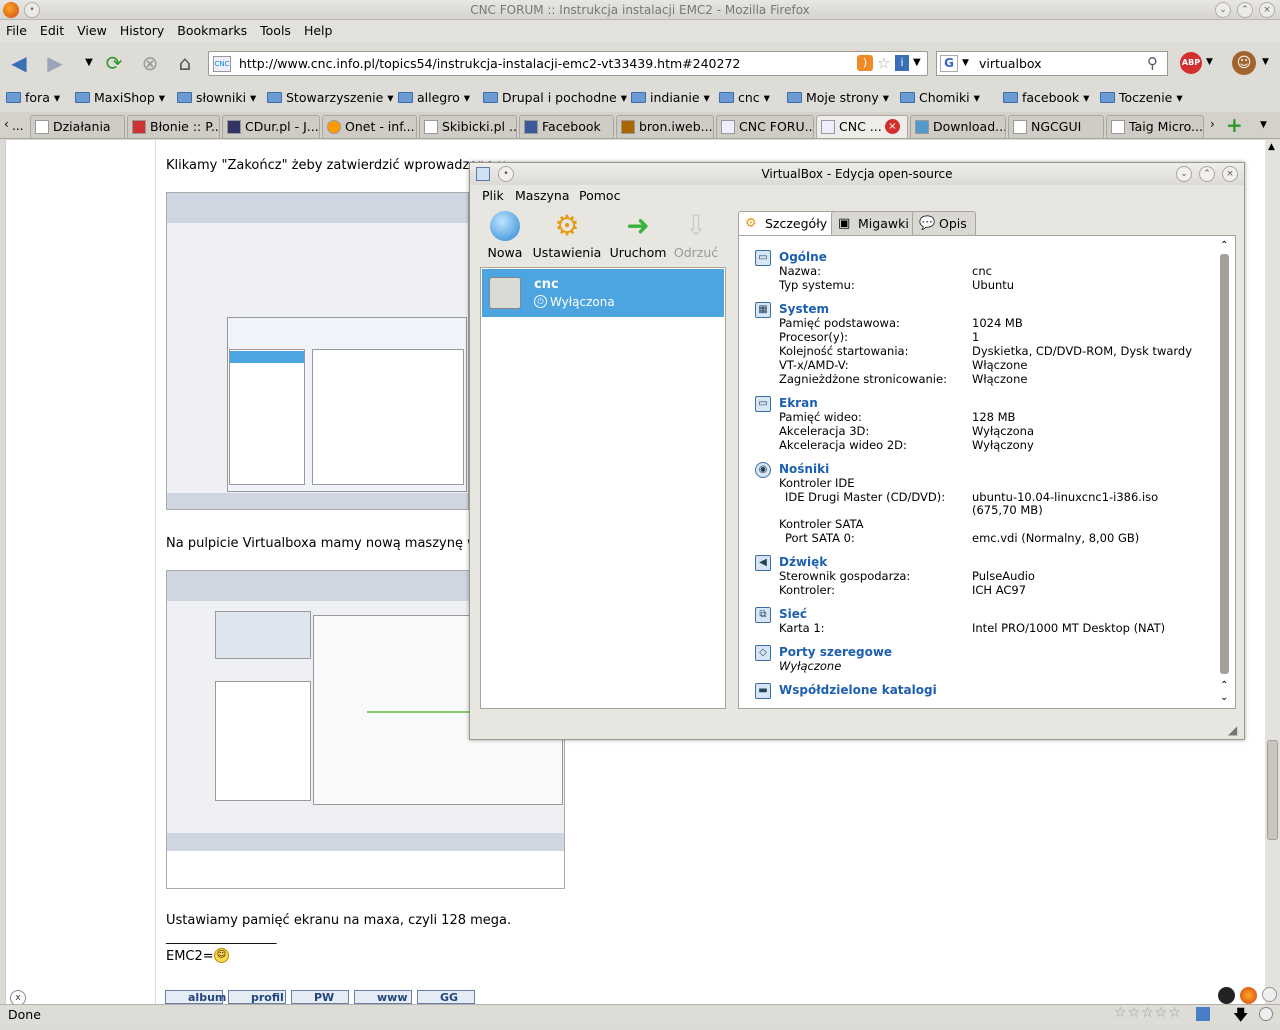 Image resolution: width=1280 pixels, height=1030 pixels. I want to click on download-arrow-icon: 🡇, so click(1240, 1017).